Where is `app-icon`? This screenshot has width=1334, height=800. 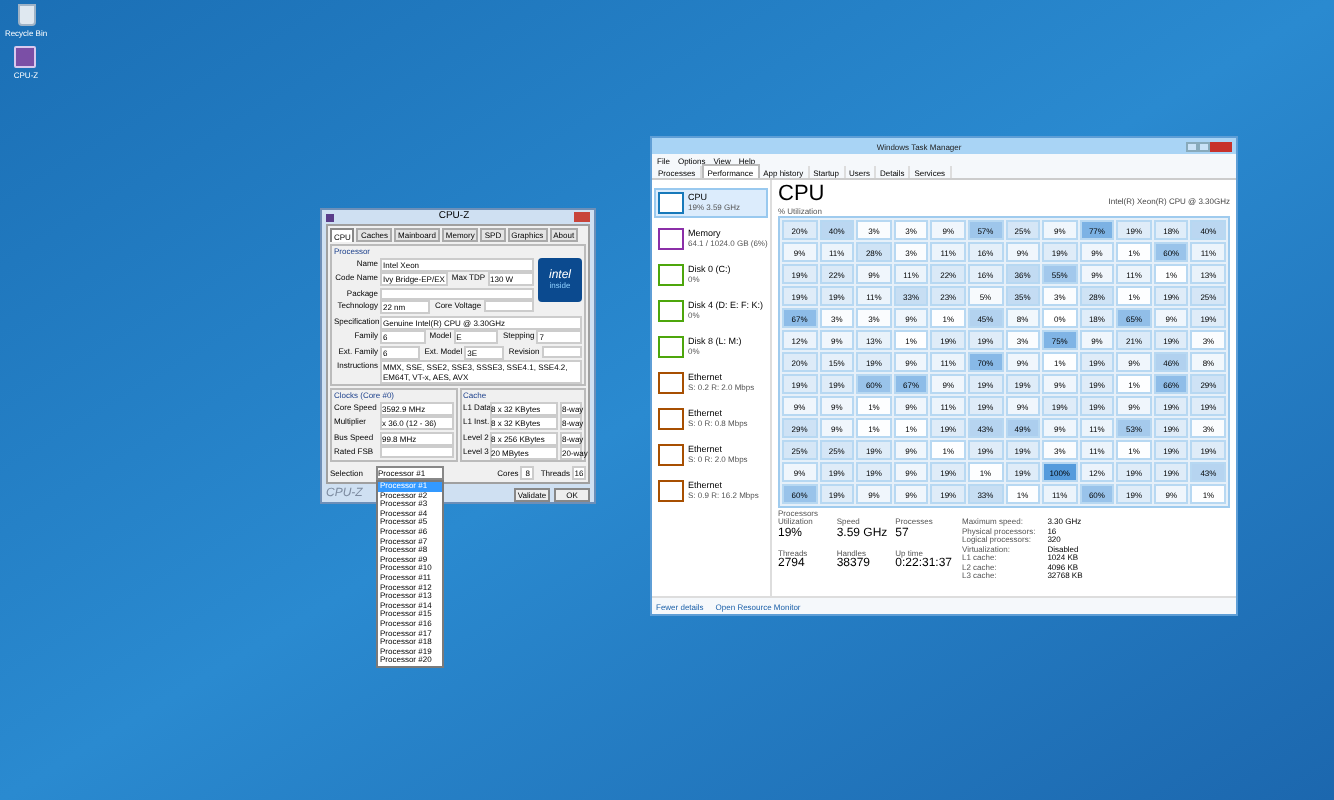
app-icon is located at coordinates (330, 217).